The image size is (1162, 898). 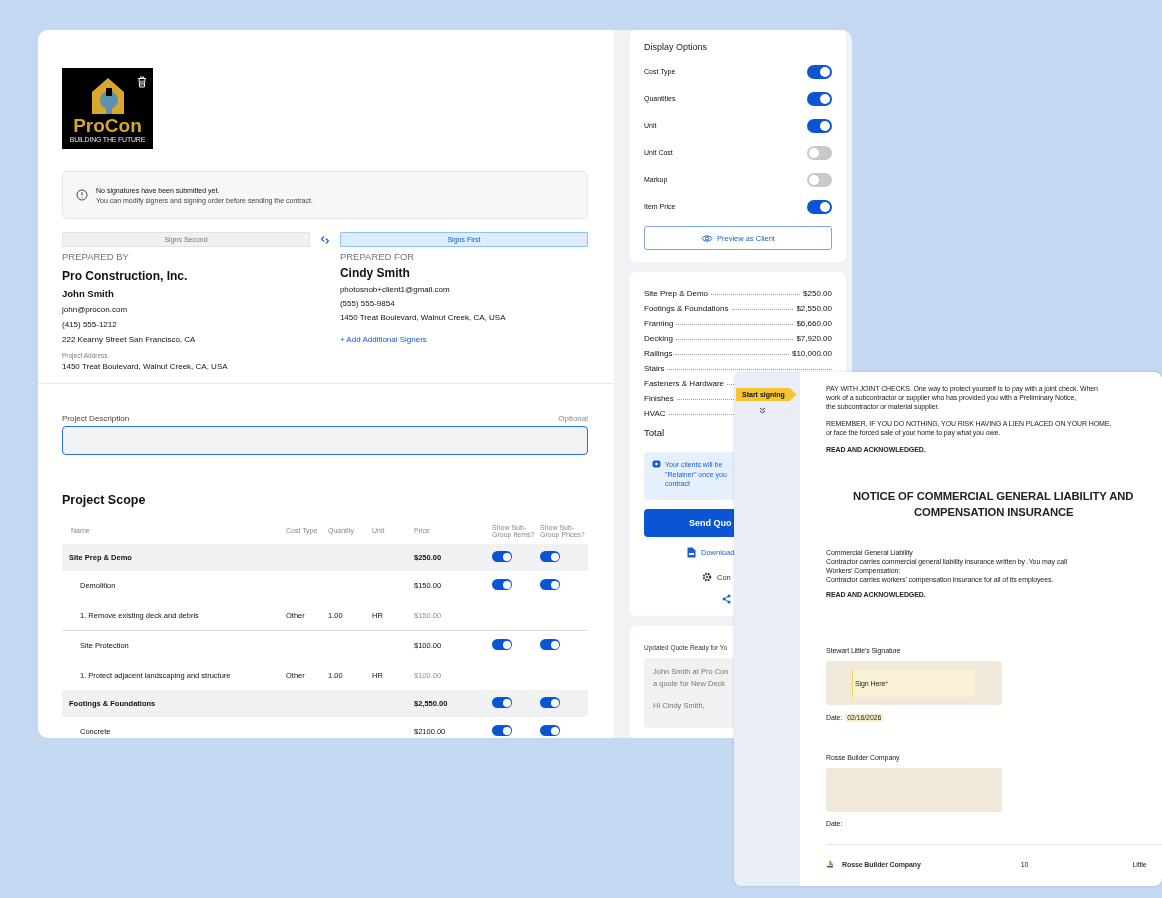 What do you see at coordinates (707, 238) in the screenshot?
I see `eye-icon` at bounding box center [707, 238].